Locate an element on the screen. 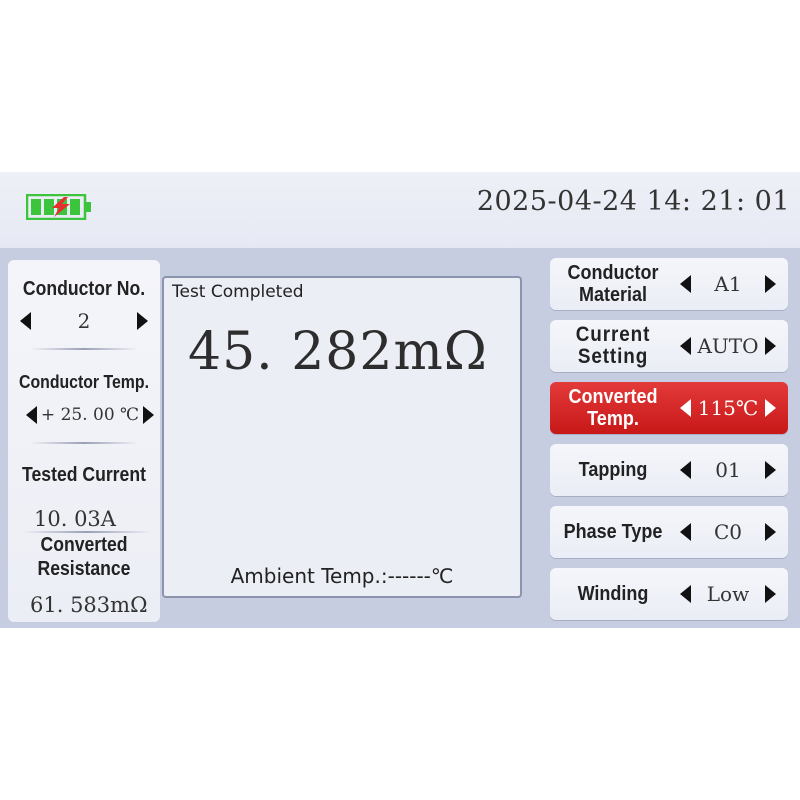 The height and width of the screenshot is (800, 800). tapping-setting: Tapping 01 is located at coordinates (669, 470).